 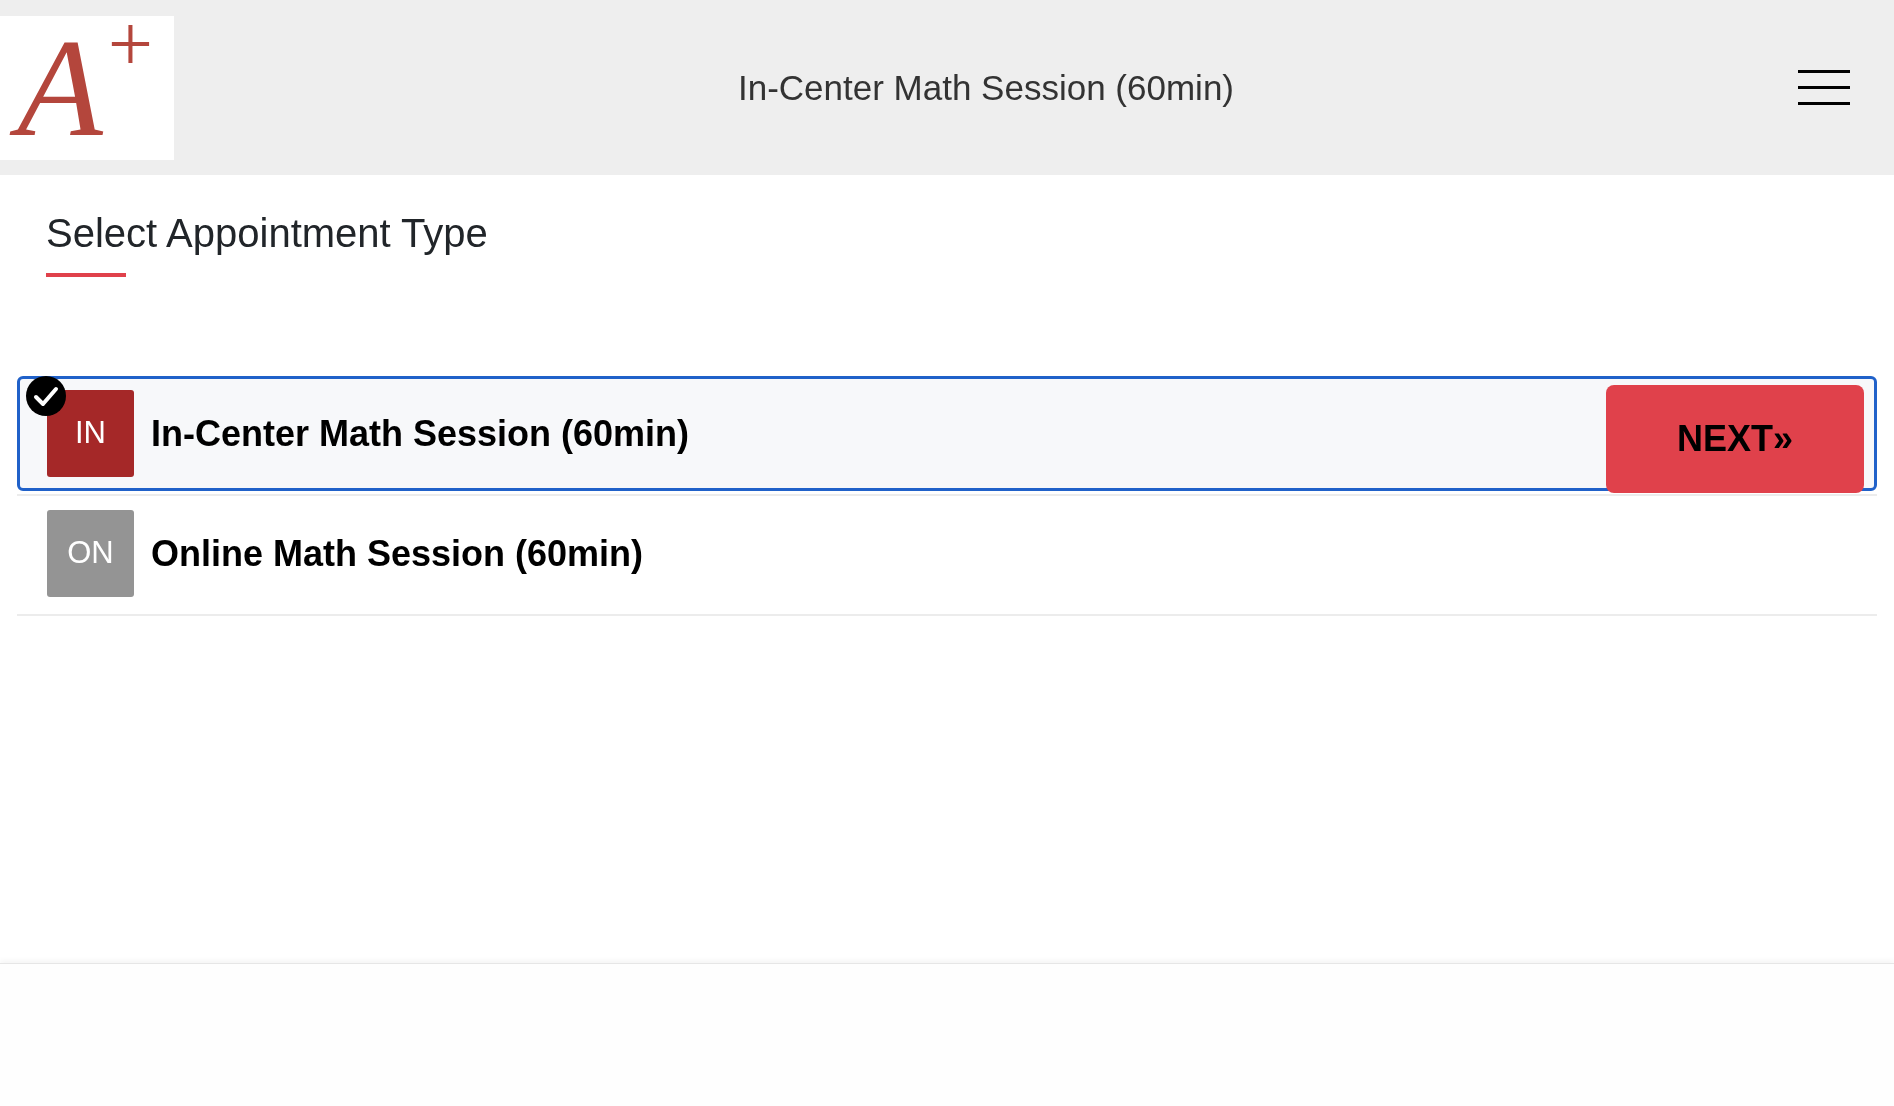 What do you see at coordinates (267, 233) in the screenshot?
I see `section-heading: Select Appointment Type` at bounding box center [267, 233].